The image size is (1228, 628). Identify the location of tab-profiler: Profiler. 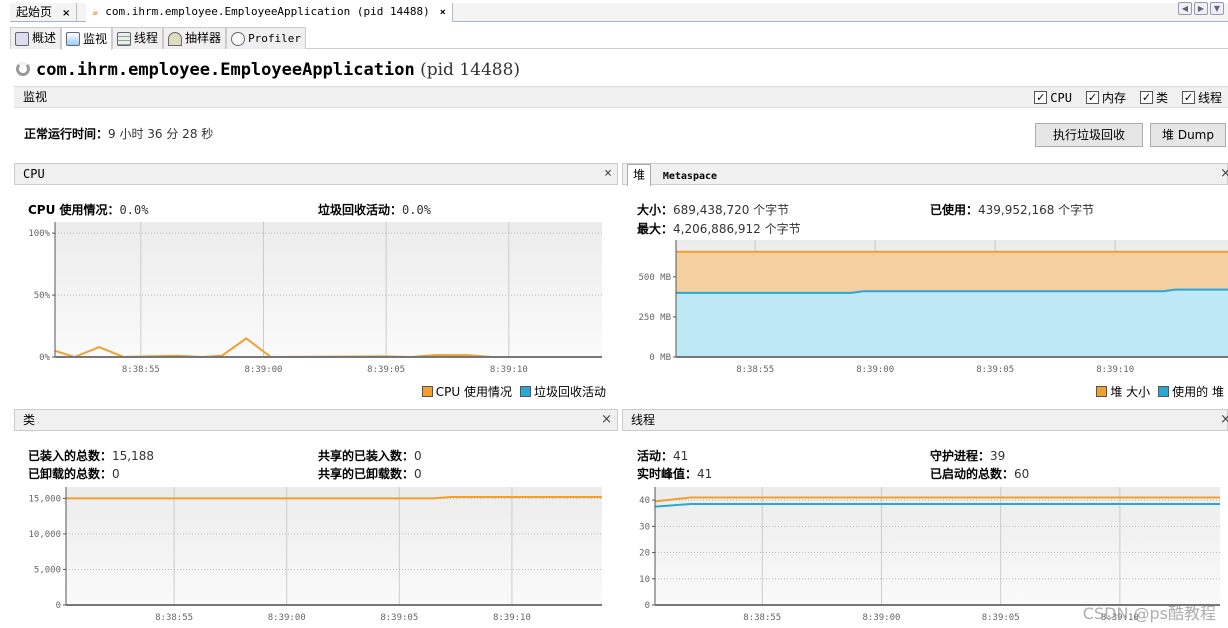
(266, 38).